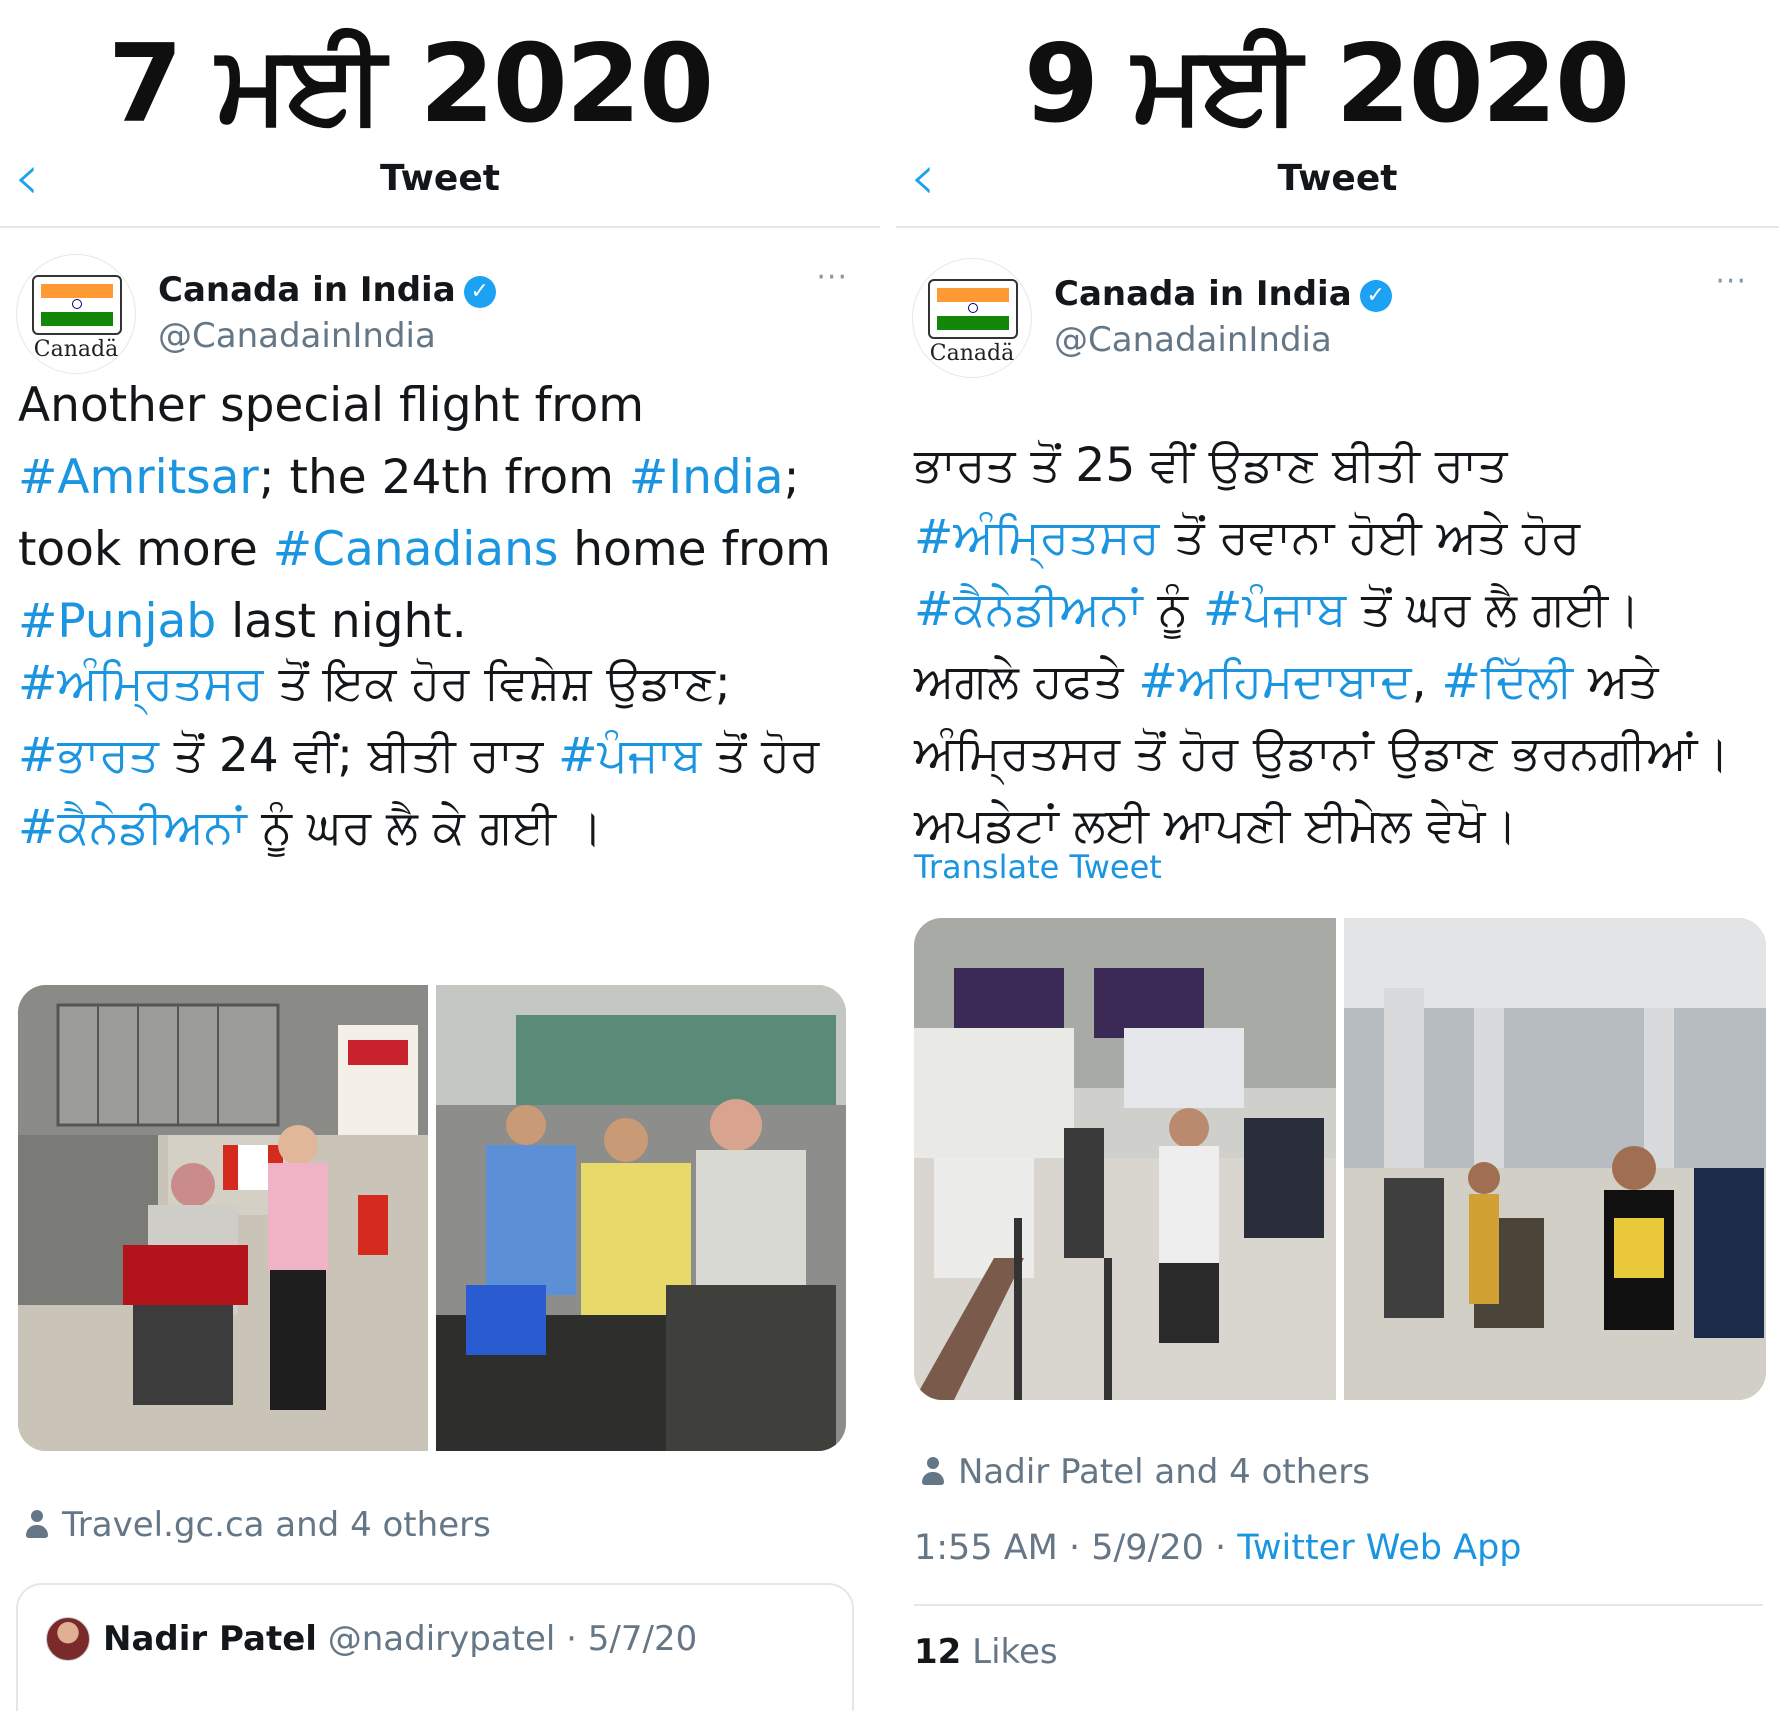 The height and width of the screenshot is (1711, 1779). What do you see at coordinates (1211, 465) in the screenshot?
I see `tweet-text-segment: ਭਾਰਤ ਤੋਂ 25 ਵੀਂ ਉਡਾਣ ਬੀਤੀ ਰਾਤ` at bounding box center [1211, 465].